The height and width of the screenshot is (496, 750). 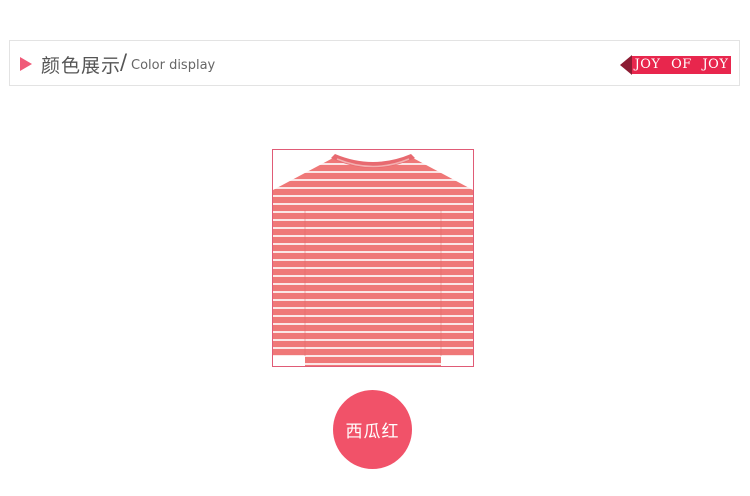 What do you see at coordinates (374, 63) in the screenshot?
I see `section-header: 颜色展示 / Color display JOY OF JOY` at bounding box center [374, 63].